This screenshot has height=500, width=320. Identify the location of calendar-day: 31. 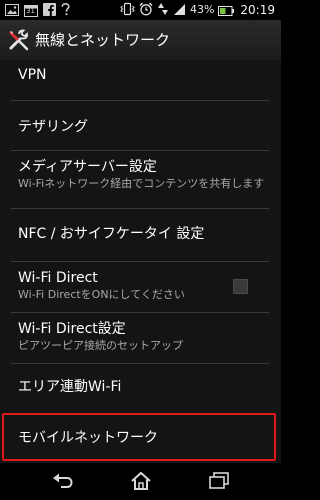
(30, 10).